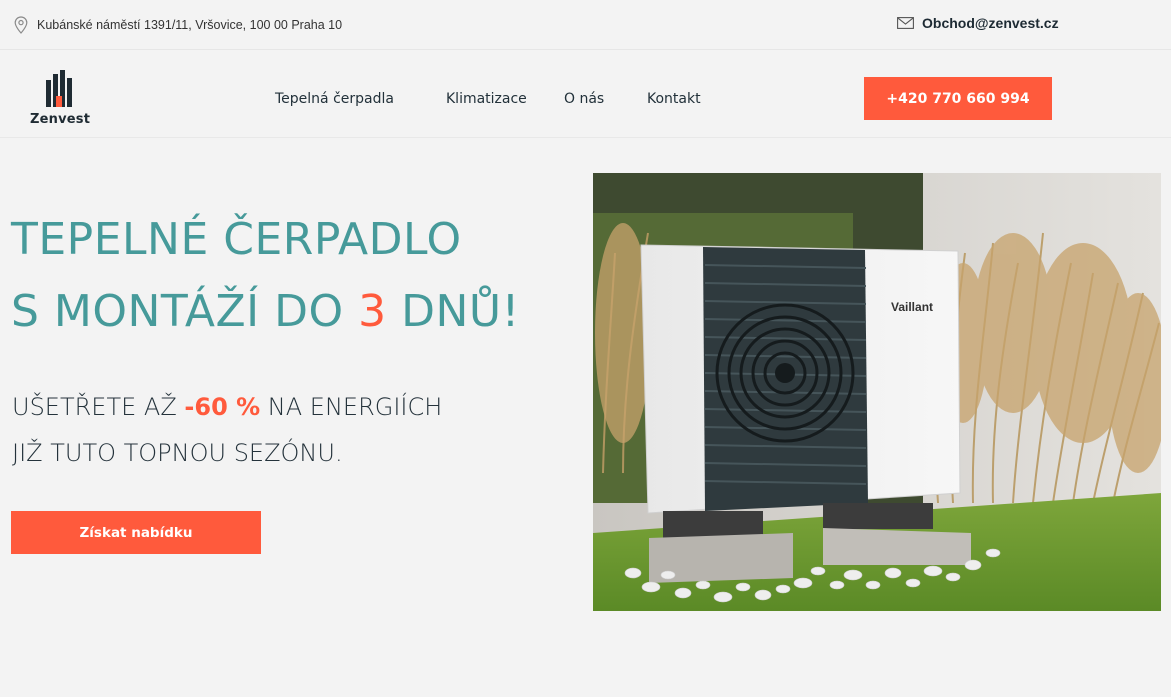  What do you see at coordinates (372, 311) in the screenshot?
I see `hero-days-number: 3` at bounding box center [372, 311].